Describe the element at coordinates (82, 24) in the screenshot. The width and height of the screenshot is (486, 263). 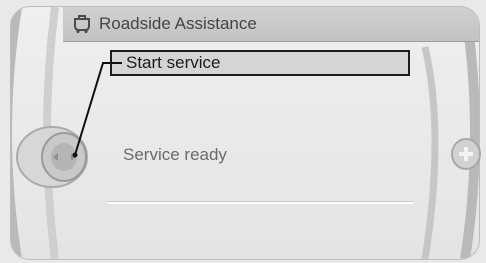
I see `assistance-icon` at that location.